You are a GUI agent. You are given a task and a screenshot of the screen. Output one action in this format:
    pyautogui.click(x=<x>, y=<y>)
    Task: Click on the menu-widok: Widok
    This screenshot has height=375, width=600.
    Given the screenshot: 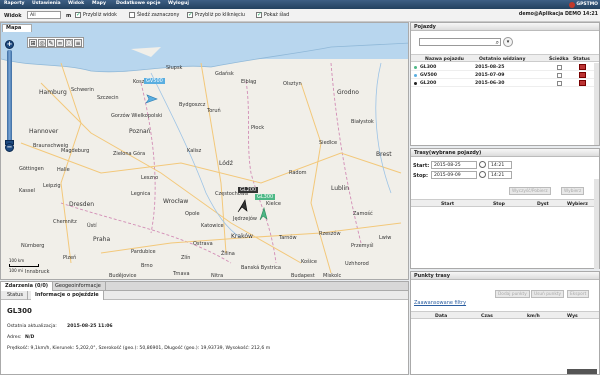 What is the action you would take?
    pyautogui.click(x=76, y=3)
    